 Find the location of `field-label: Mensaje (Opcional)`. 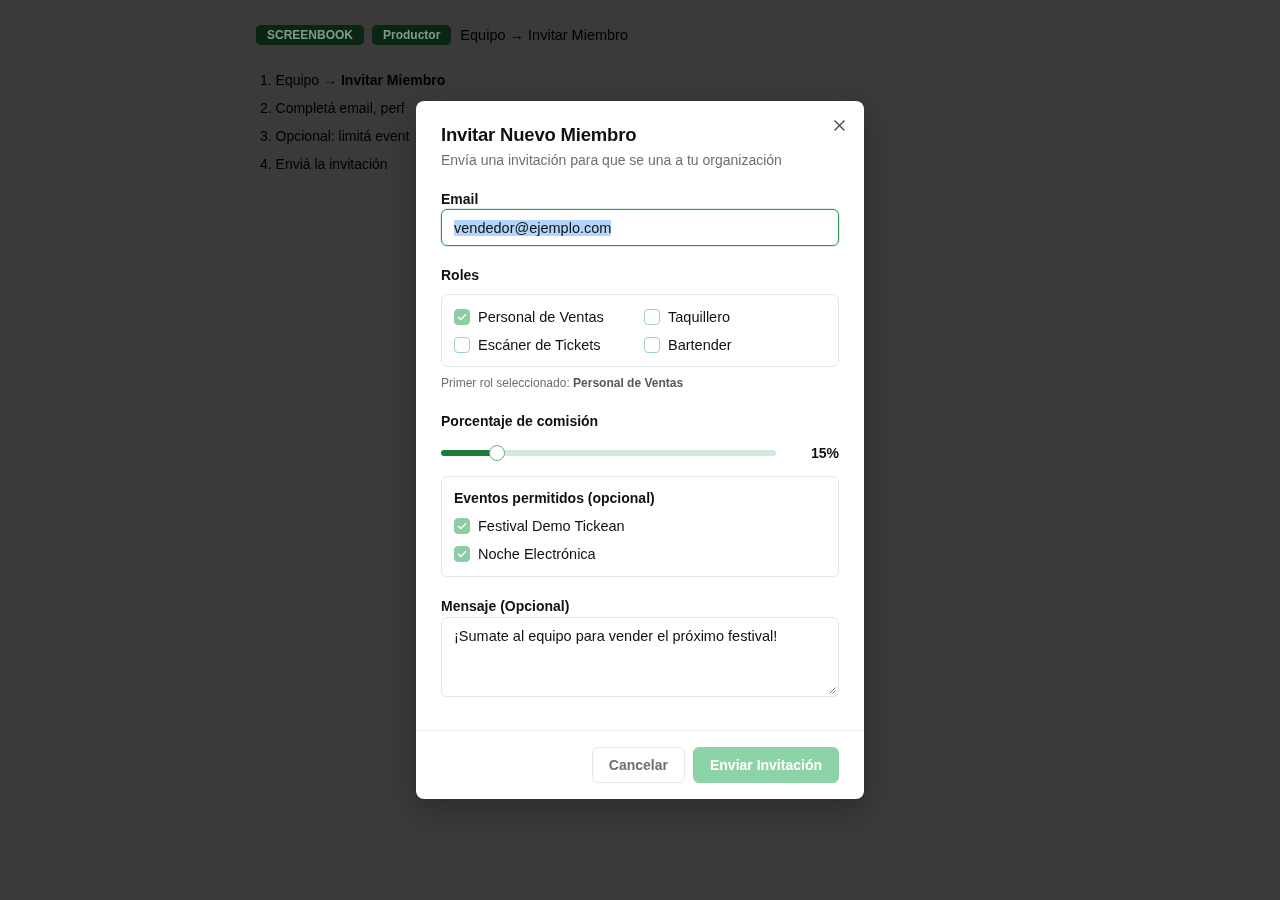

field-label: Mensaje (Opcional) is located at coordinates (506, 606).